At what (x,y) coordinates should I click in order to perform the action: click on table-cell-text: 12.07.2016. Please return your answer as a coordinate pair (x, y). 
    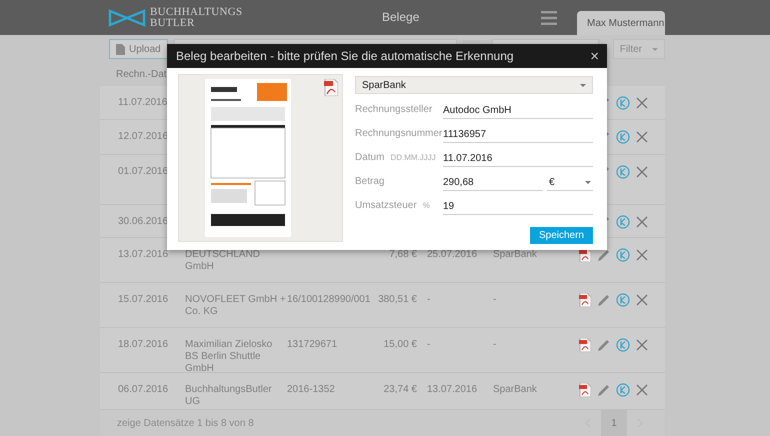
    Looking at the image, I should click on (143, 137).